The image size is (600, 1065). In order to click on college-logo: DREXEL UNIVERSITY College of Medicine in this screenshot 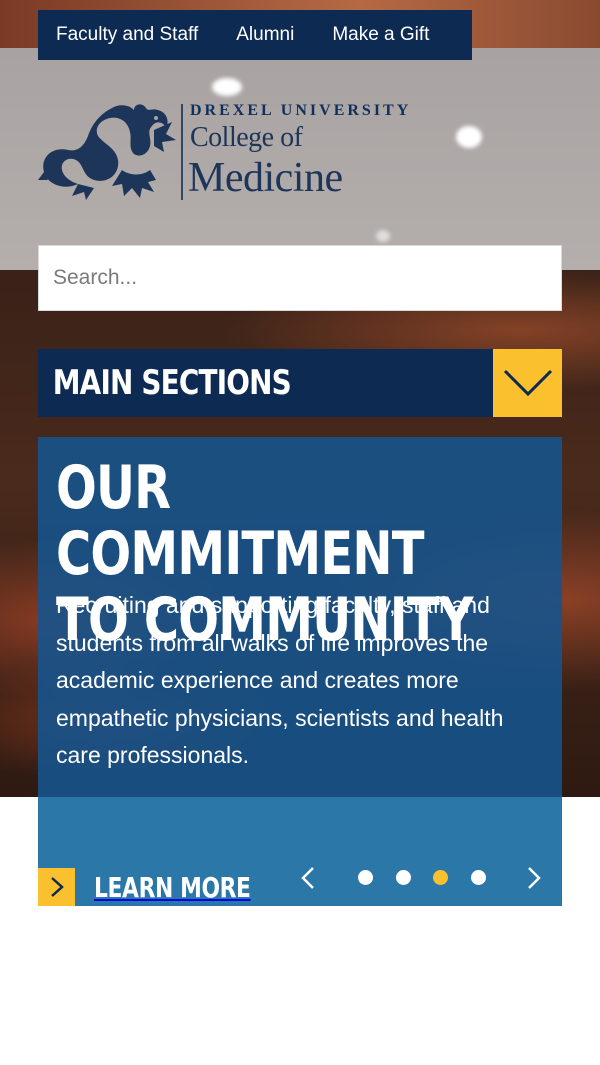, I will do `click(238, 153)`.